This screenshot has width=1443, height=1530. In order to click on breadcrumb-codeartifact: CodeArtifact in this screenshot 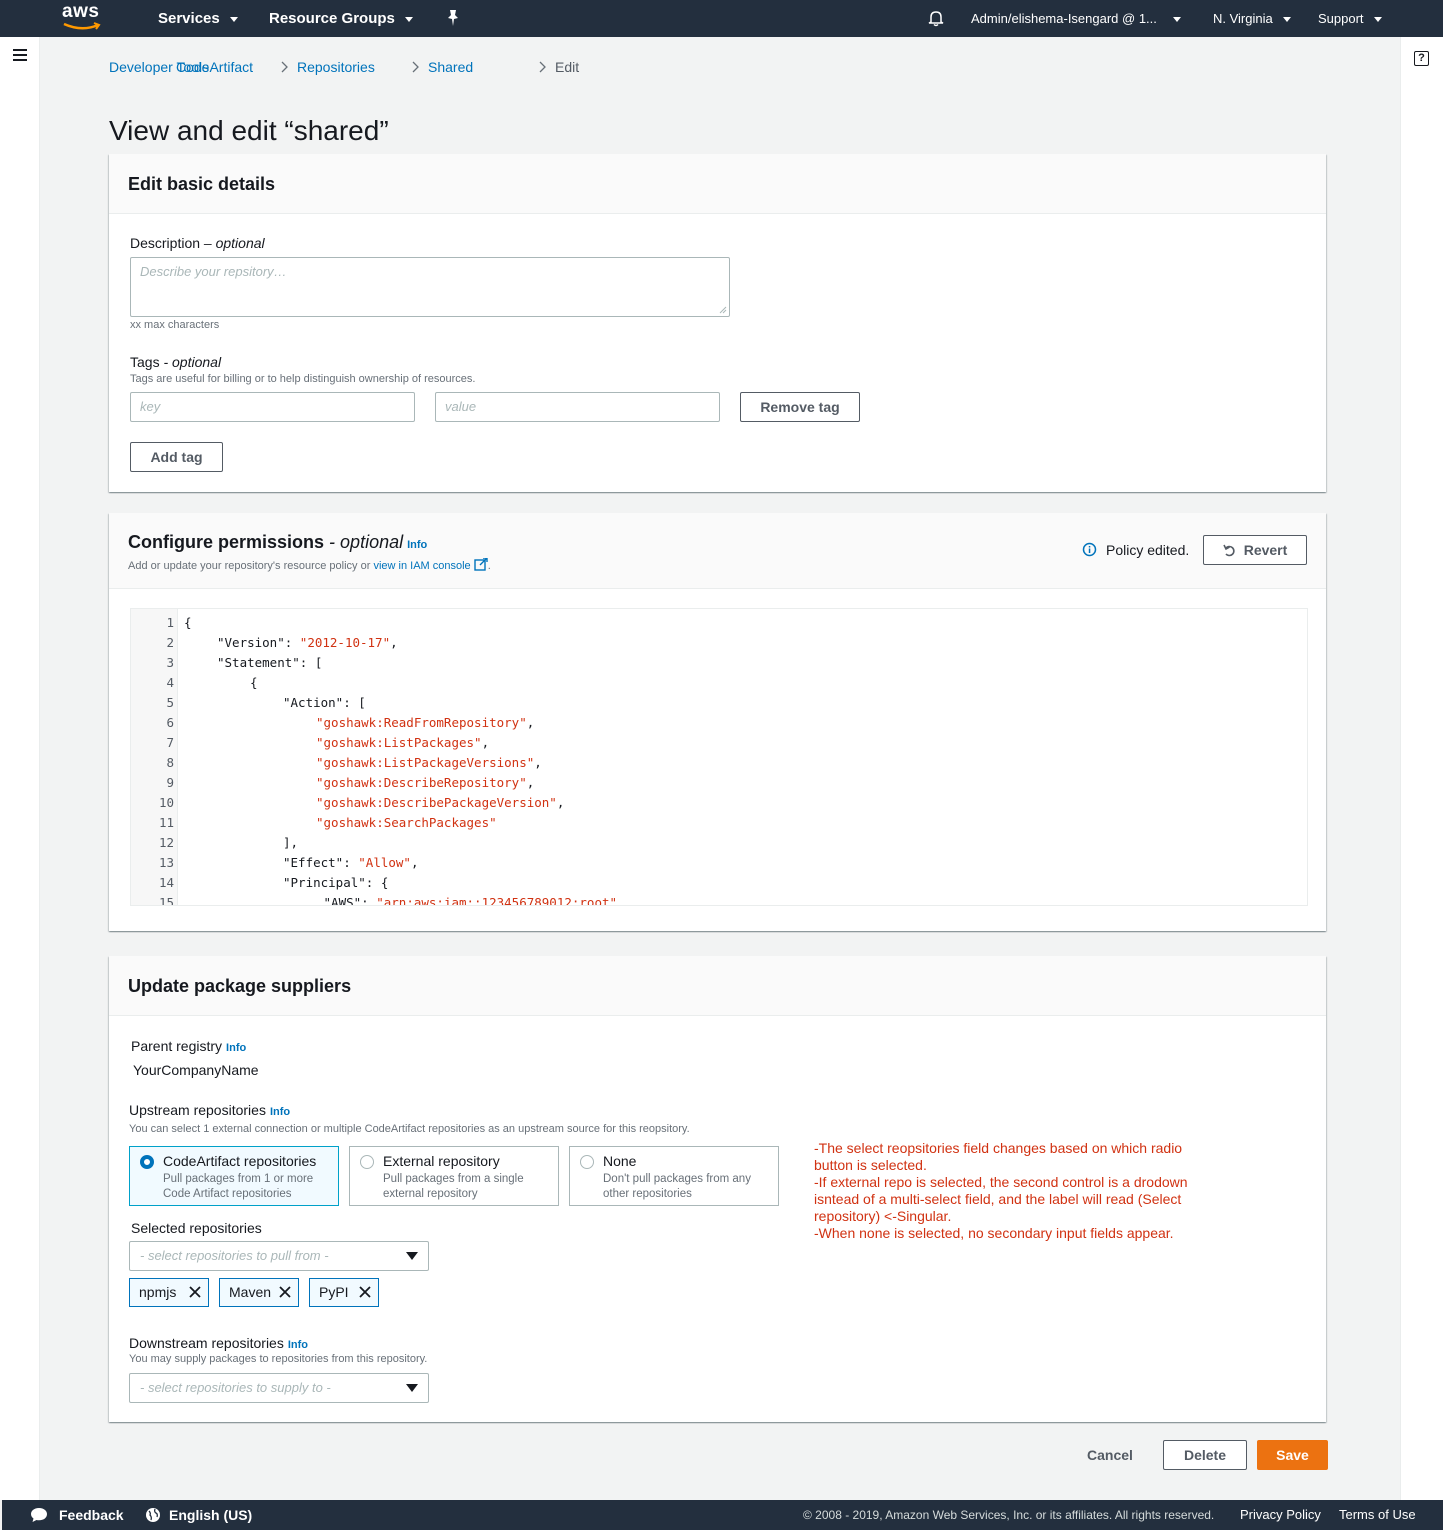, I will do `click(214, 67)`.